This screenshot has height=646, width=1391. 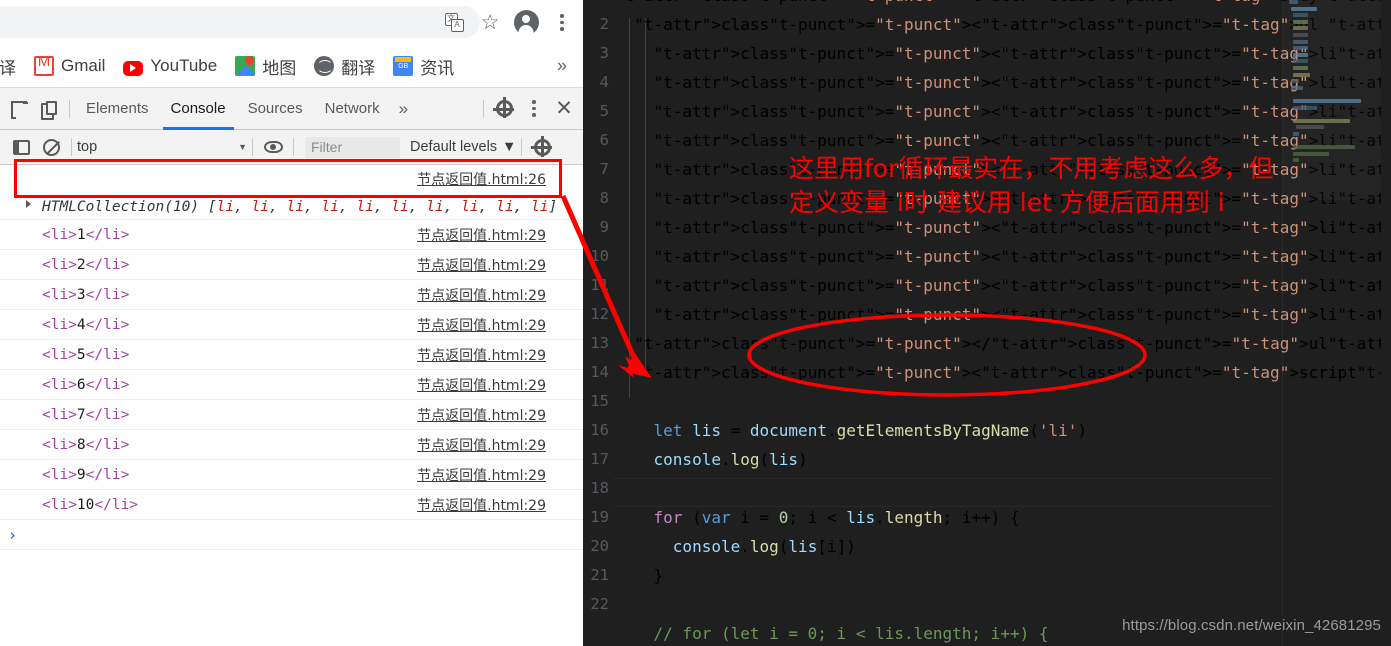 What do you see at coordinates (13, 534) in the screenshot?
I see `prompt-caret-icon: ›` at bounding box center [13, 534].